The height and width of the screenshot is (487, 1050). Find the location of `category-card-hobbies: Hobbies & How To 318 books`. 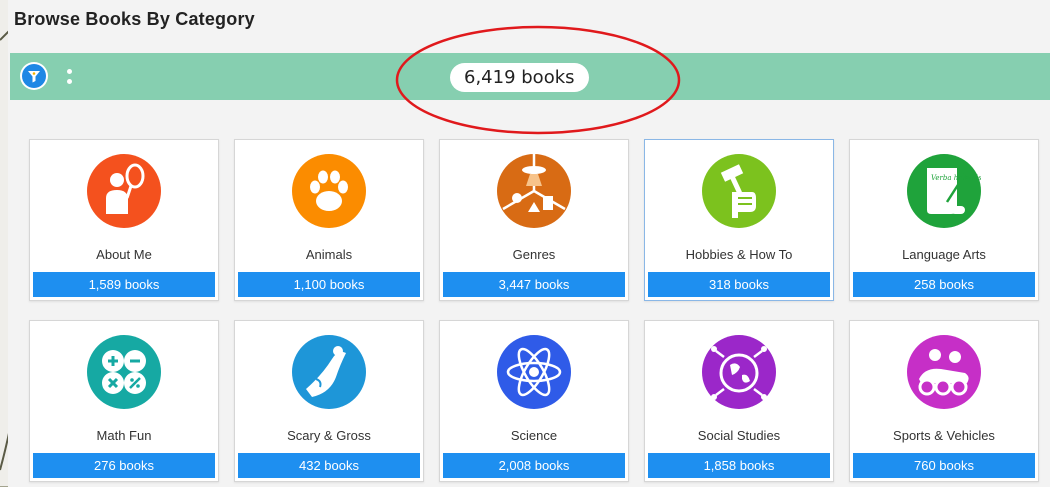

category-card-hobbies: Hobbies & How To 318 books is located at coordinates (739, 220).